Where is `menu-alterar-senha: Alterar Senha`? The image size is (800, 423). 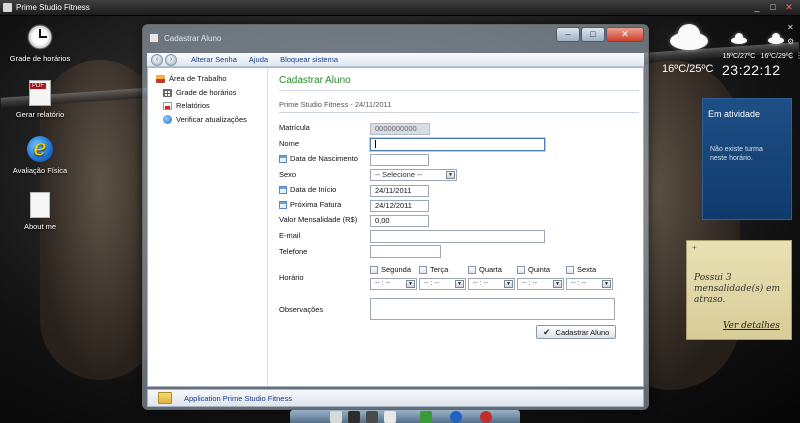
menu-alterar-senha: Alterar Senha is located at coordinates (214, 59).